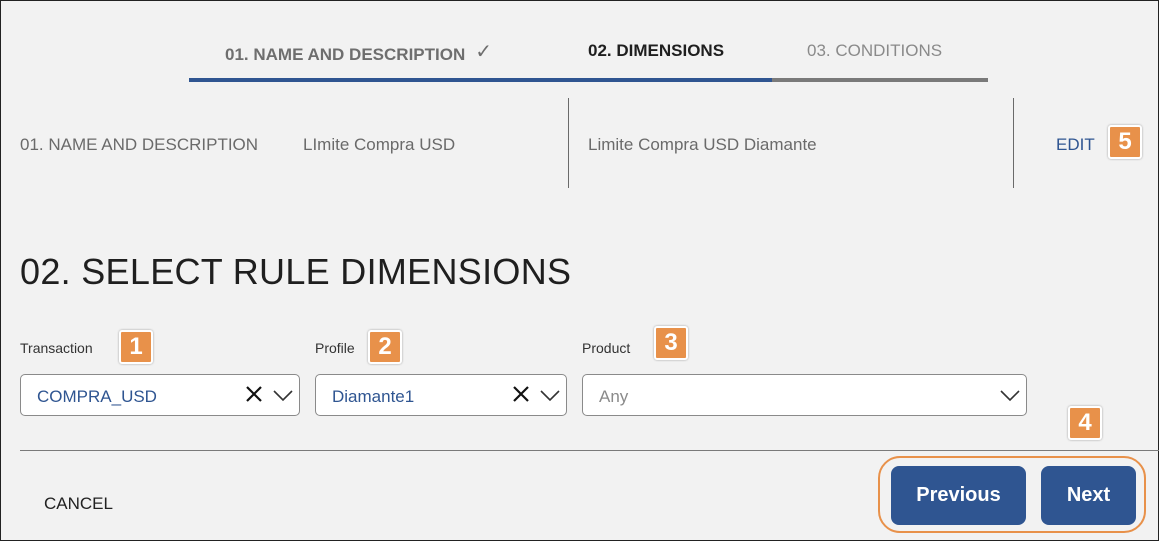 The height and width of the screenshot is (541, 1159). Describe the element at coordinates (702, 144) in the screenshot. I see `summary-rule-description: Limite Compra USD Diamante` at that location.